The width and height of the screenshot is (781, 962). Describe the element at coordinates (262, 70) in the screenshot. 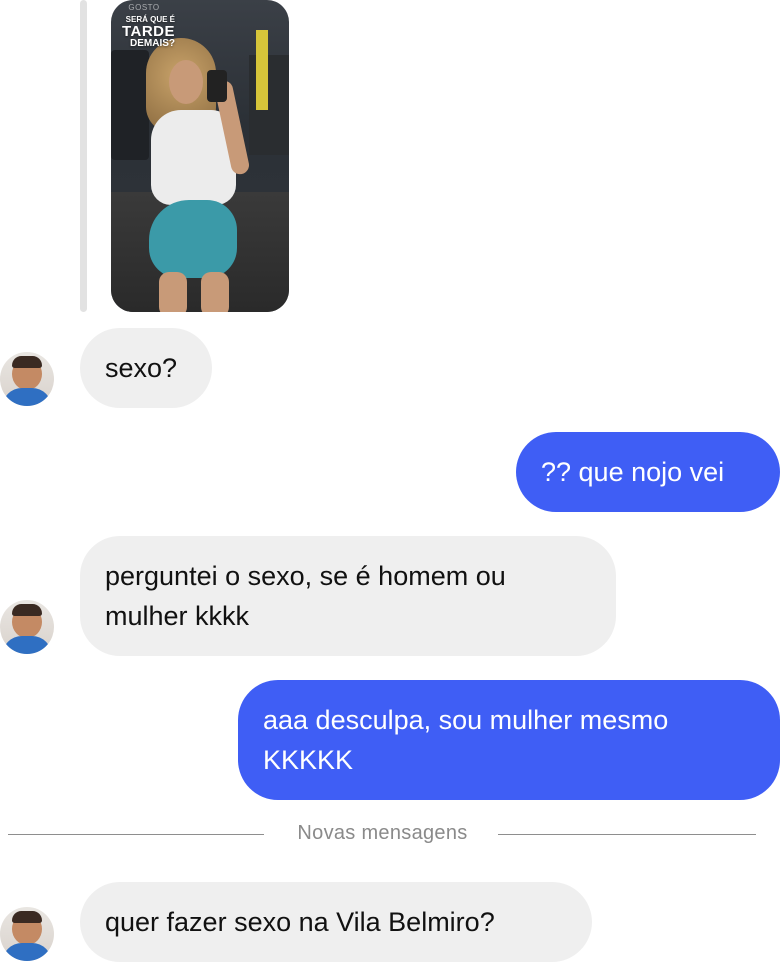

I see `story-pillar` at that location.